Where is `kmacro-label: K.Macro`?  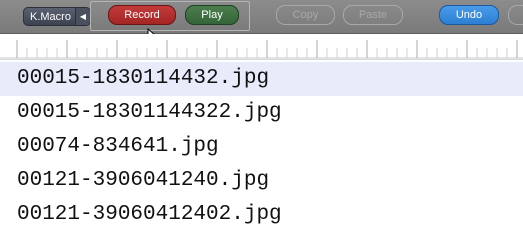
kmacro-label: K.Macro is located at coordinates (50, 16).